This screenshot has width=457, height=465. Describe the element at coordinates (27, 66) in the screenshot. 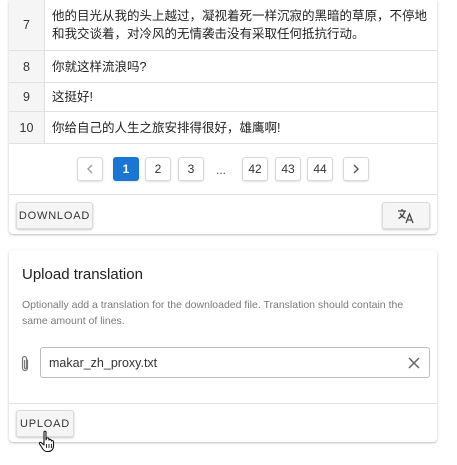

I see `line-number: 8` at that location.